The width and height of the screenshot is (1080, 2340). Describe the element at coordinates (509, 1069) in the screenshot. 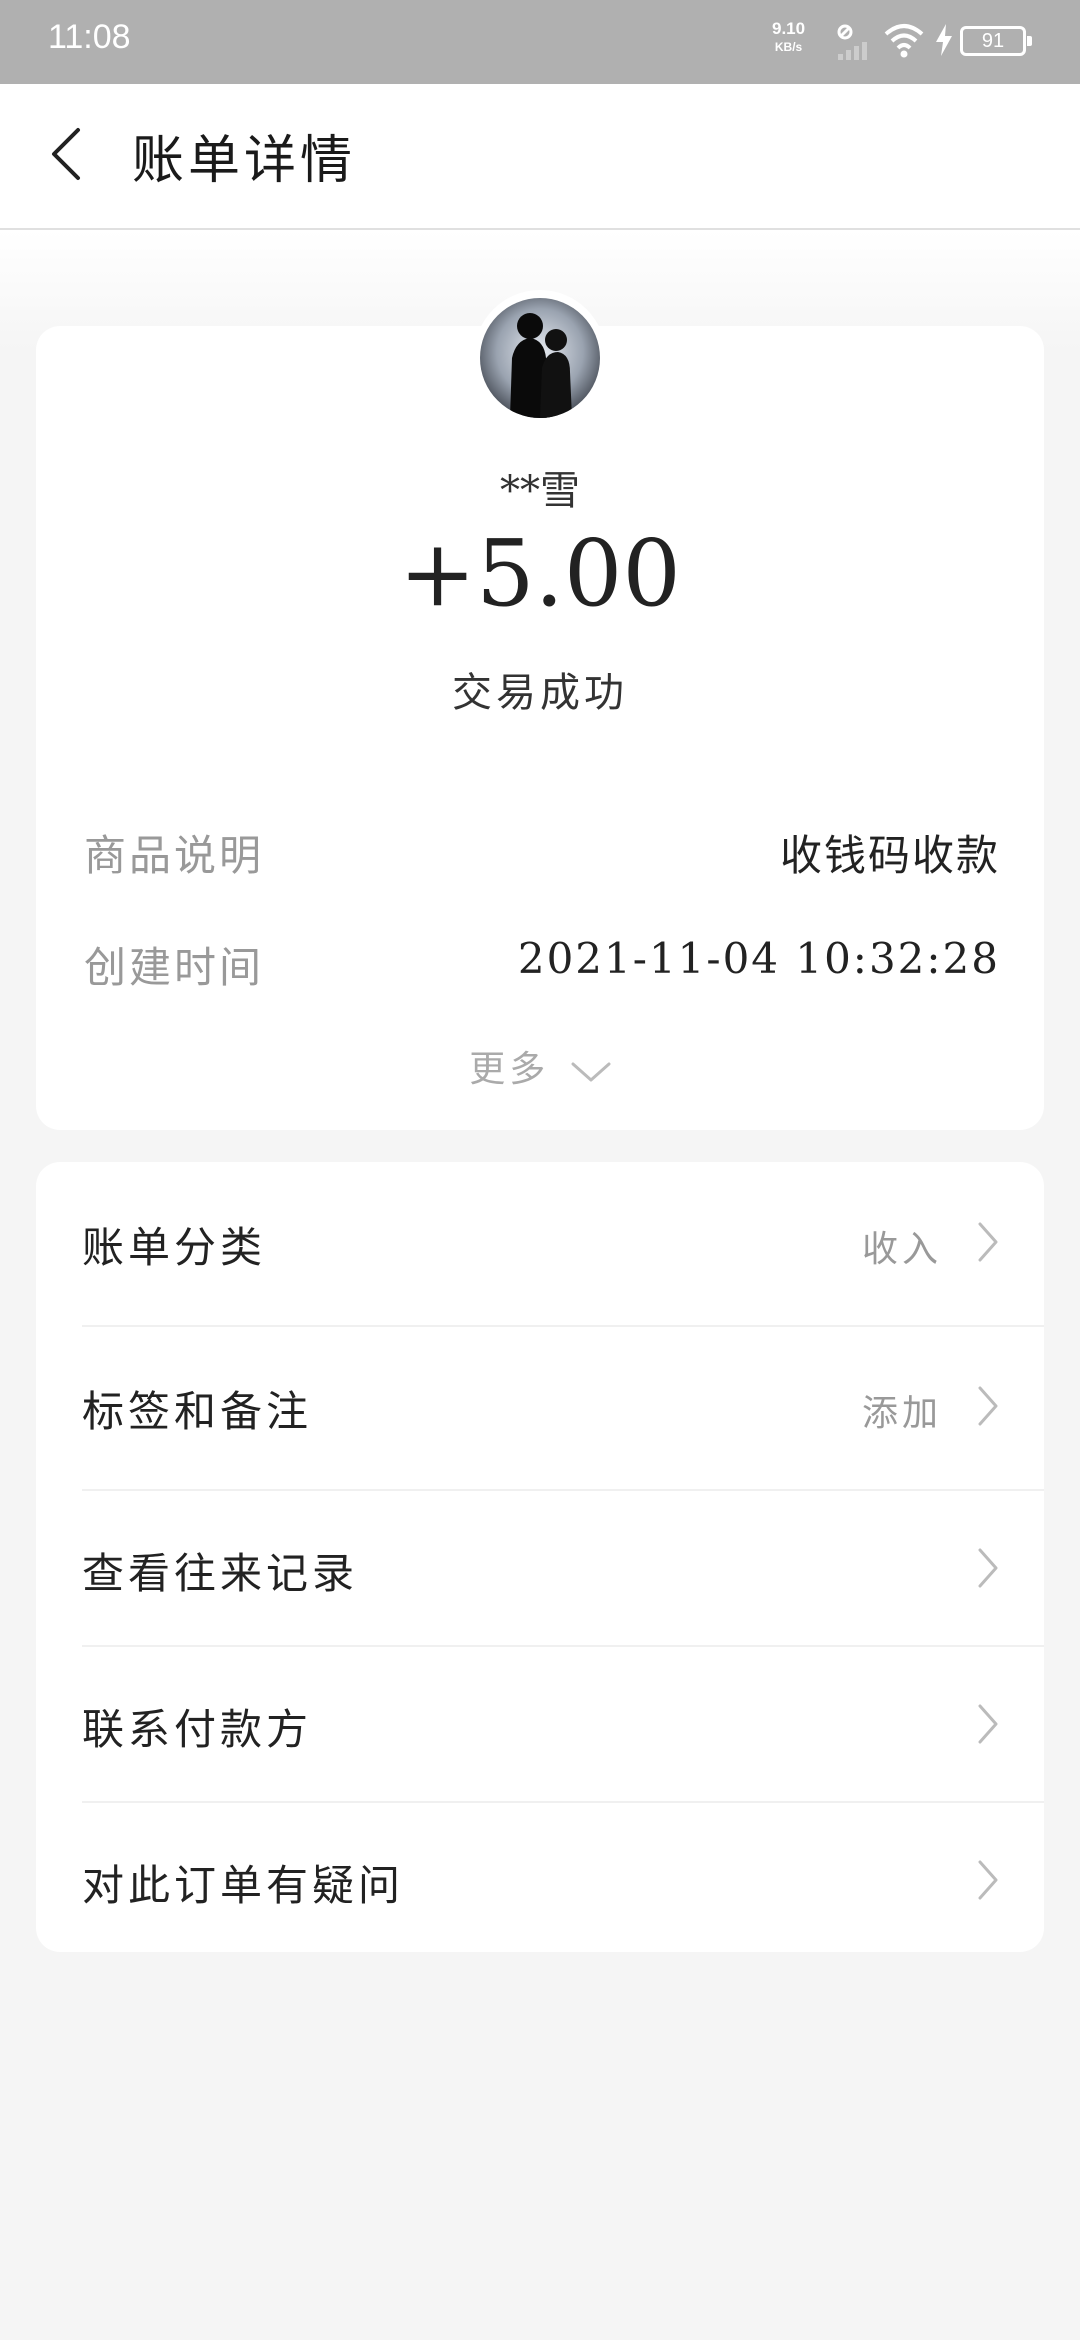

I see `more-label: 更多` at that location.